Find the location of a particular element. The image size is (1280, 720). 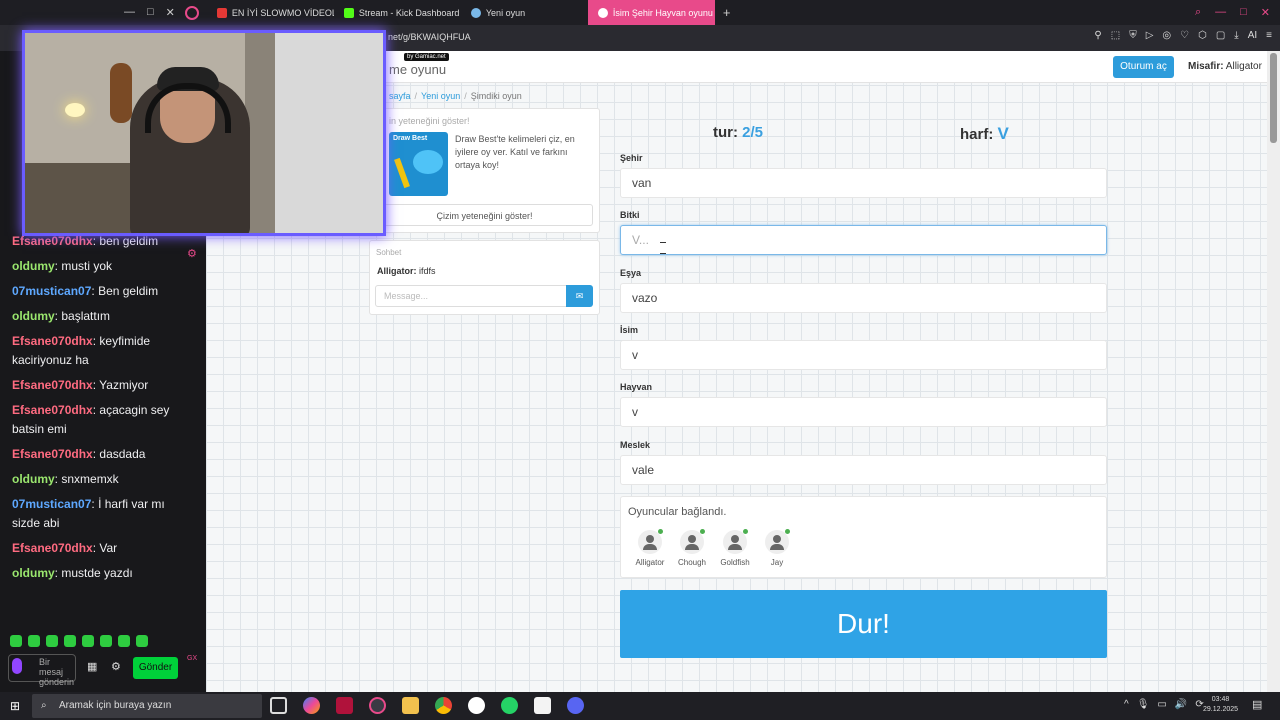

gear-icon: ⚙ is located at coordinates (116, 666).